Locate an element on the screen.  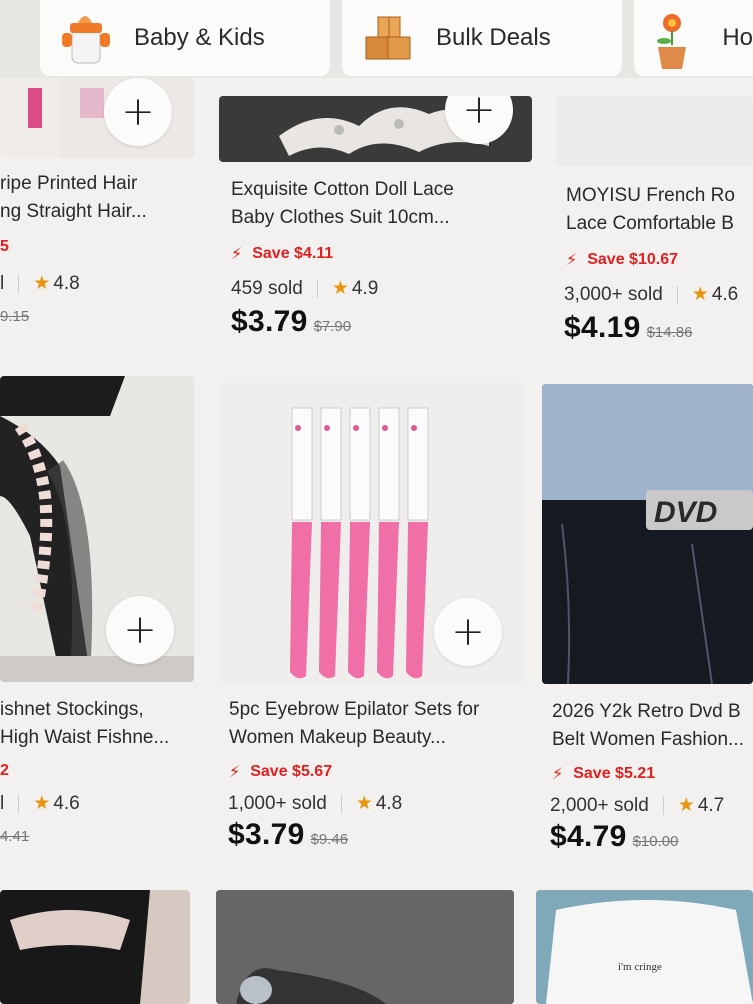
product-title: ripe Printed Hair is located at coordinates (69, 183).